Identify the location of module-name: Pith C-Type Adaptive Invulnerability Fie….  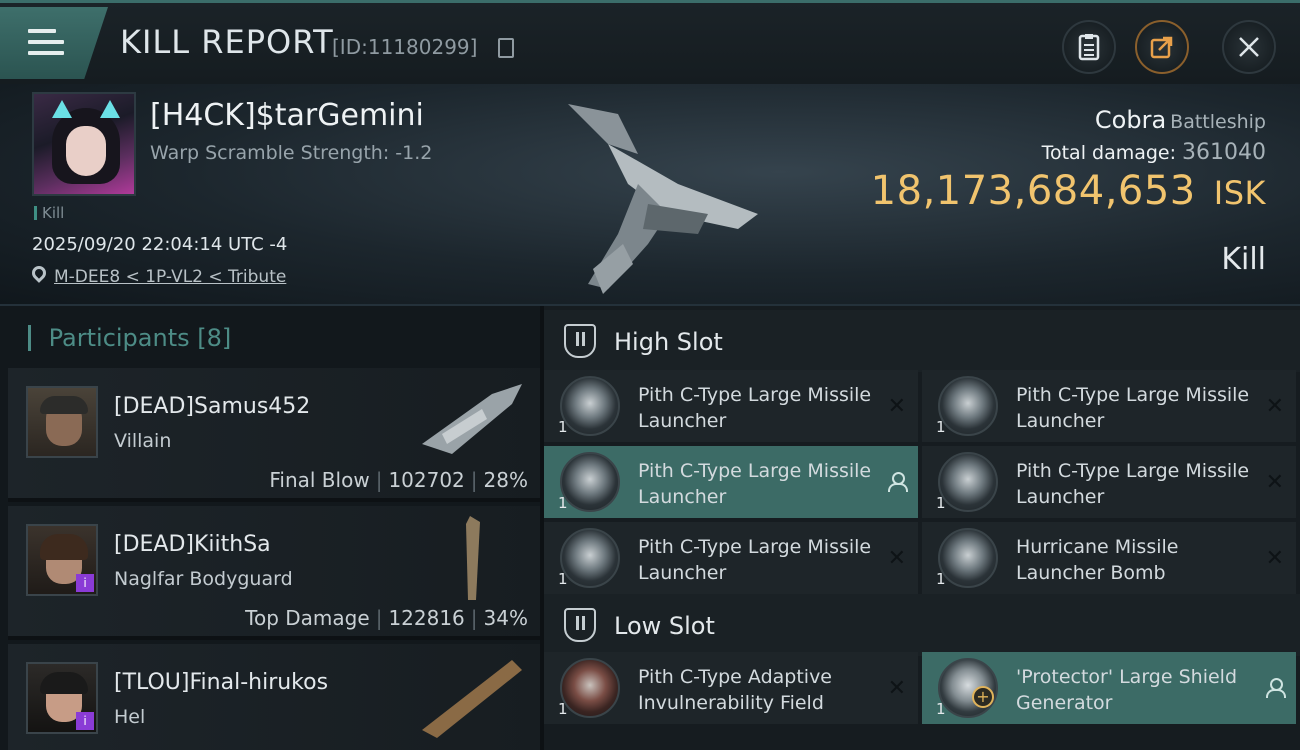
(735, 690).